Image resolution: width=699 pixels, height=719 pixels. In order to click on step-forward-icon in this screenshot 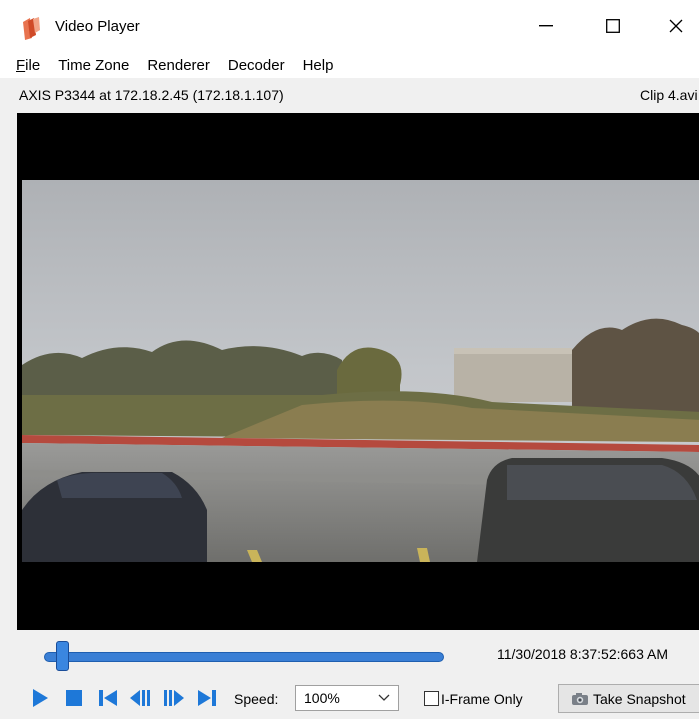, I will do `click(174, 698)`.